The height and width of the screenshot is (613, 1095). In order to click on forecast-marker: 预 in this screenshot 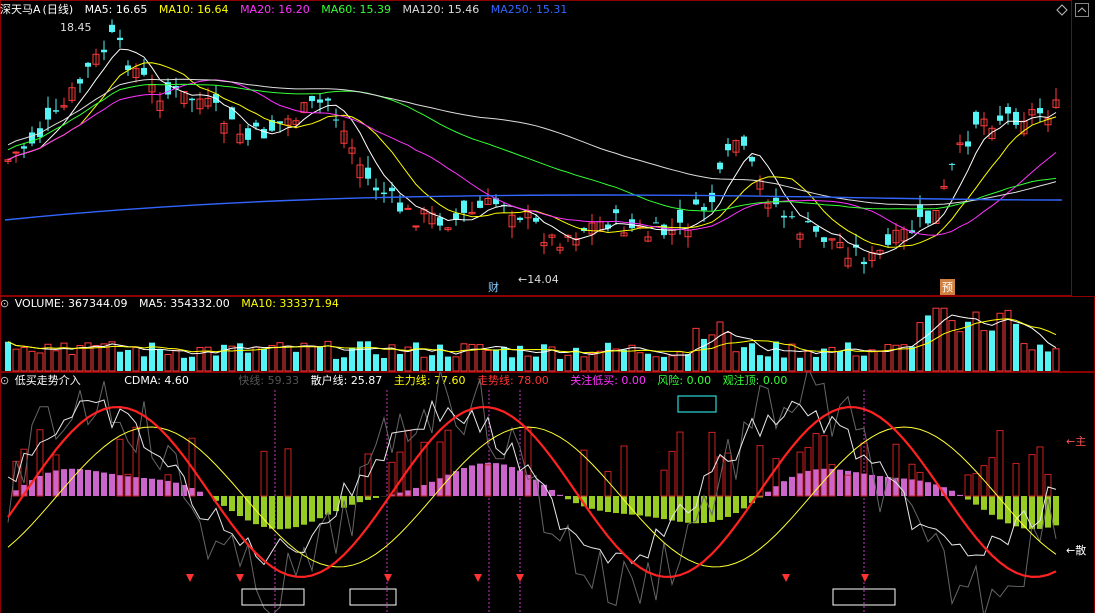, I will do `click(947, 287)`.